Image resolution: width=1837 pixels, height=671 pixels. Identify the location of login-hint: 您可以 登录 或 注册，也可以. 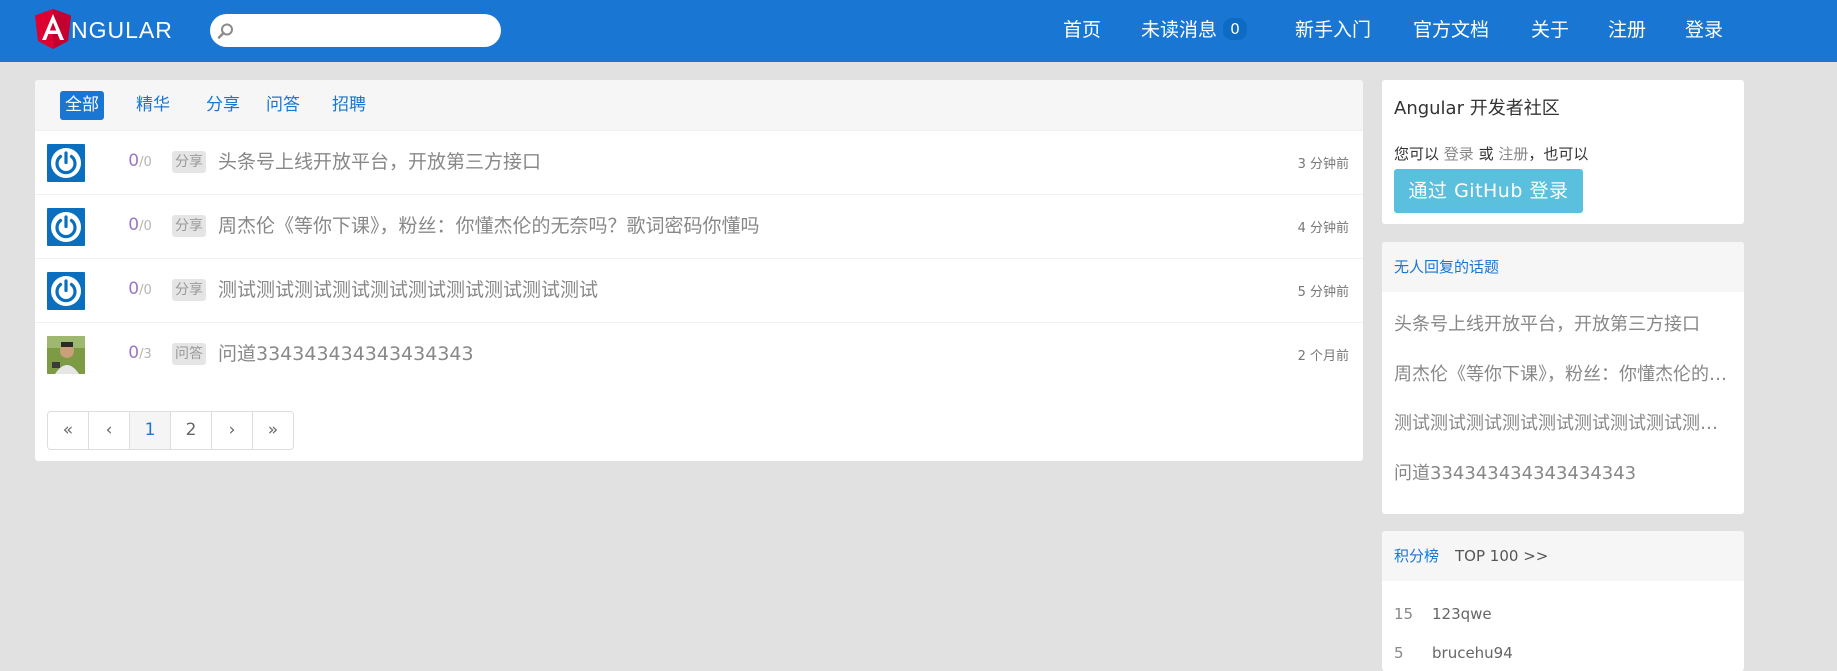
(1491, 153).